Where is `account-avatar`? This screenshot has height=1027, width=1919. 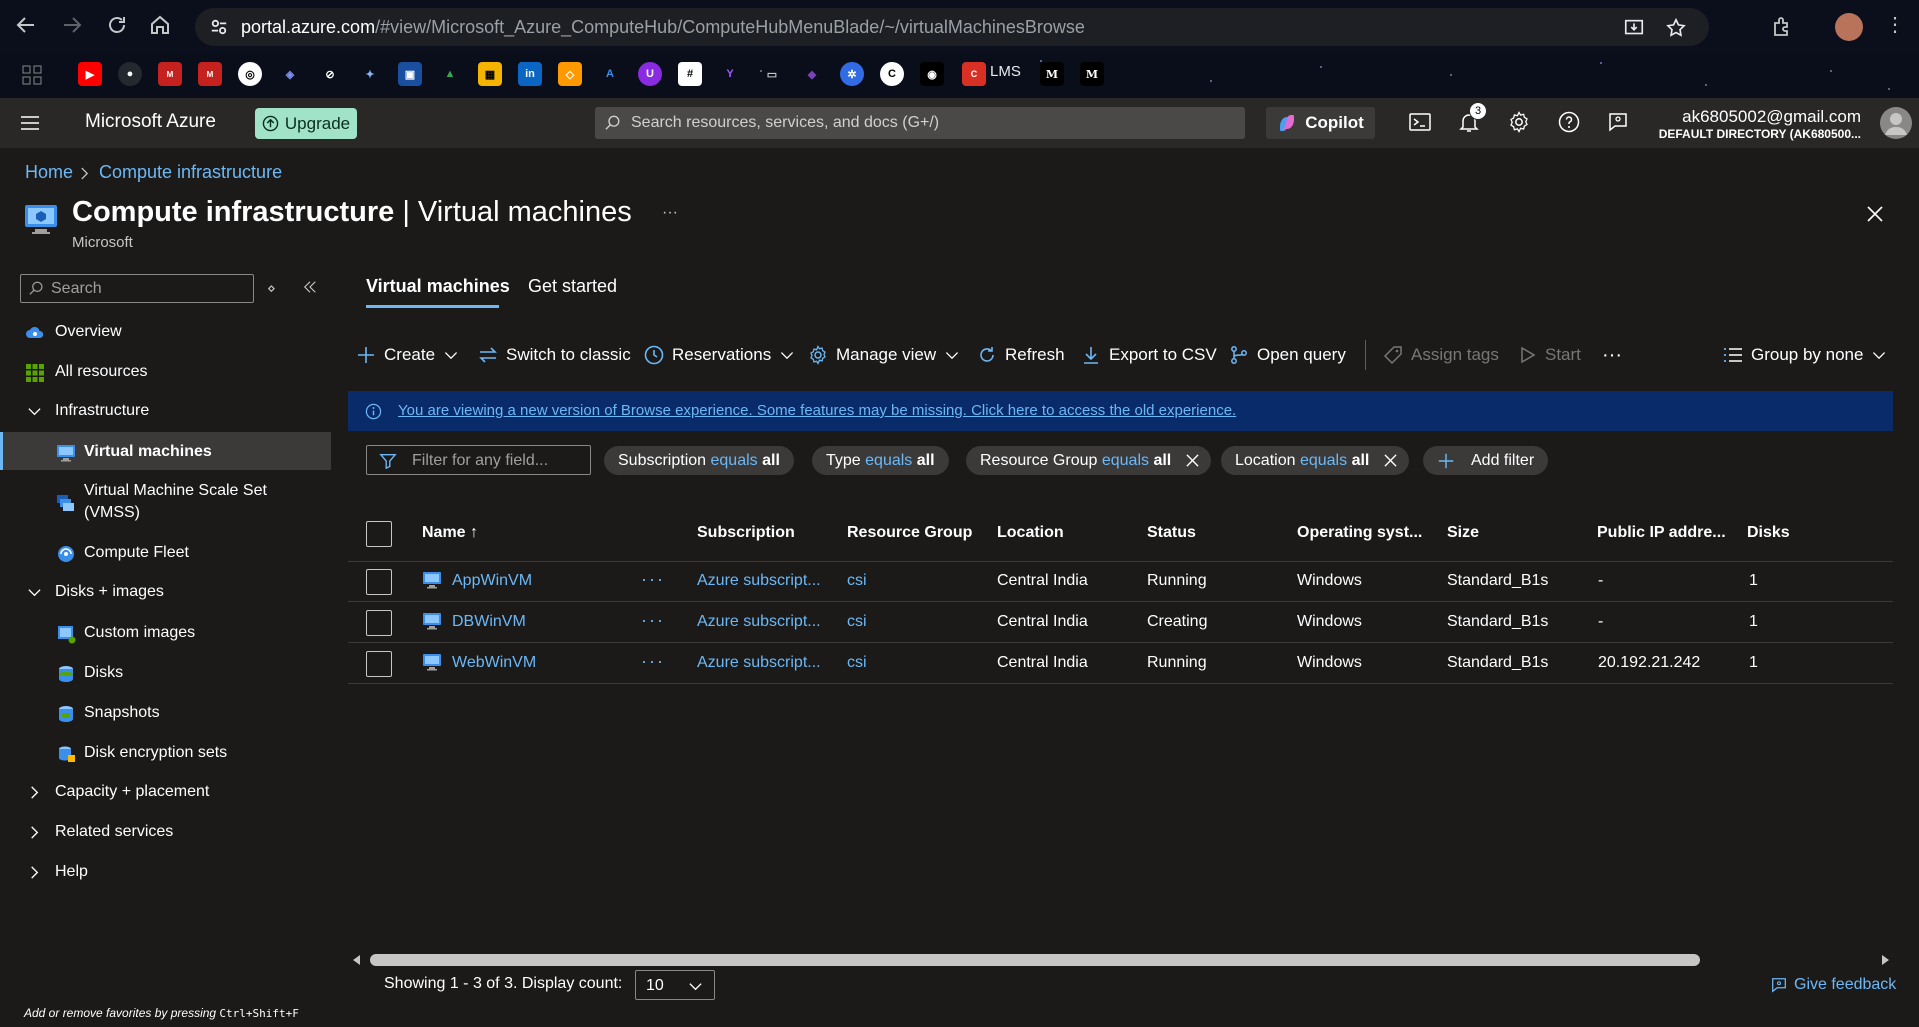
account-avatar is located at coordinates (1896, 123).